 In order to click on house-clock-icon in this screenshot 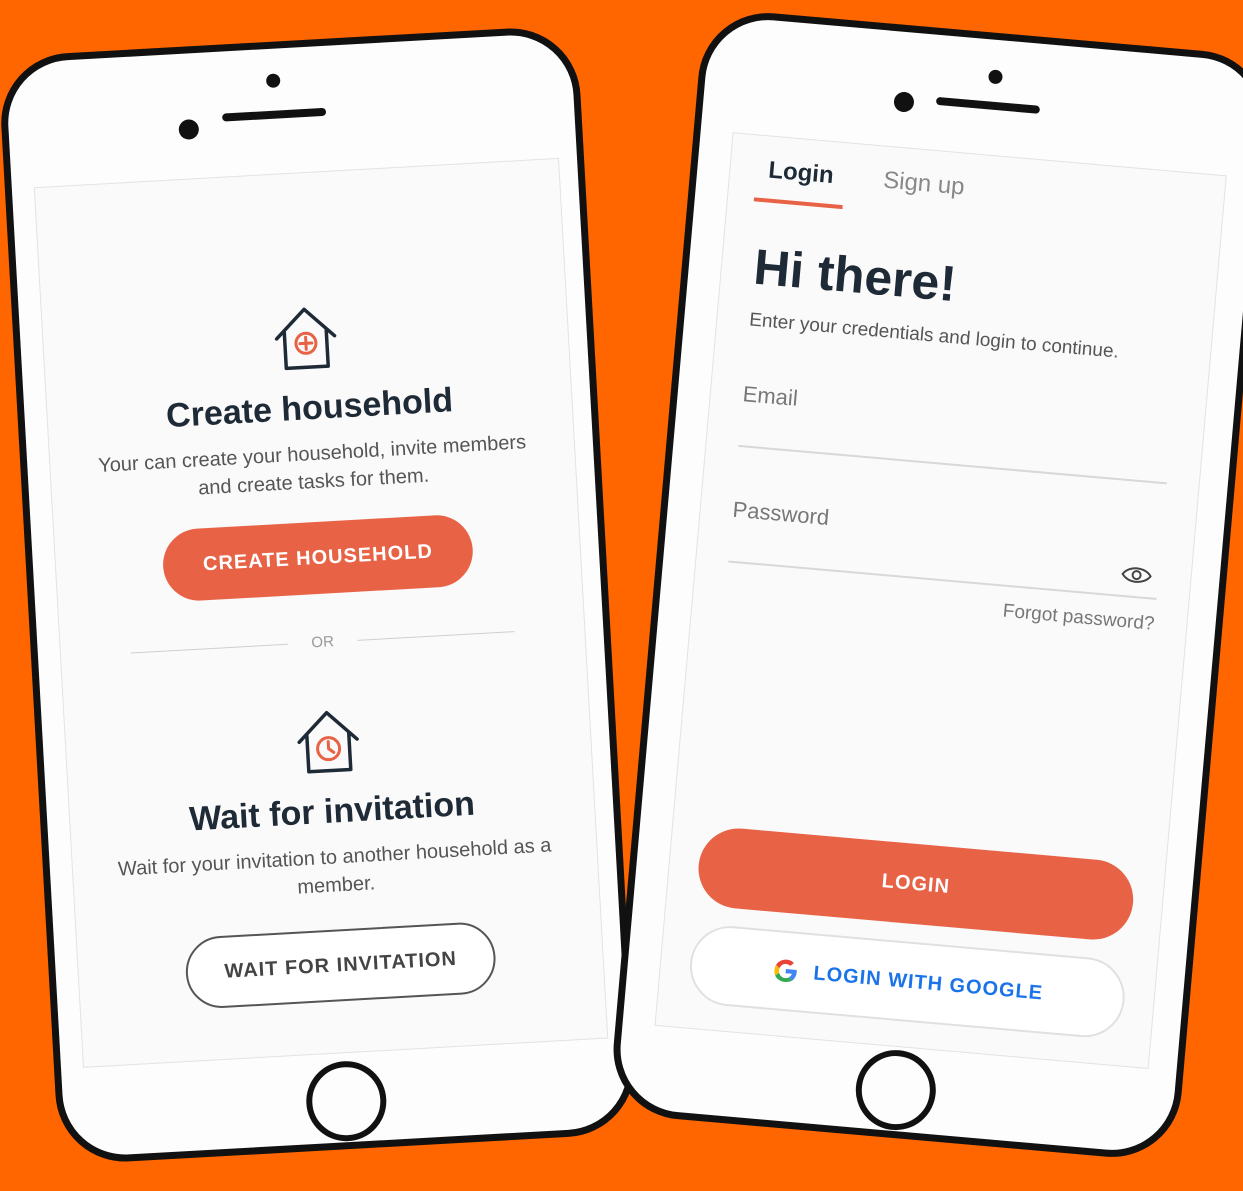, I will do `click(328, 742)`.